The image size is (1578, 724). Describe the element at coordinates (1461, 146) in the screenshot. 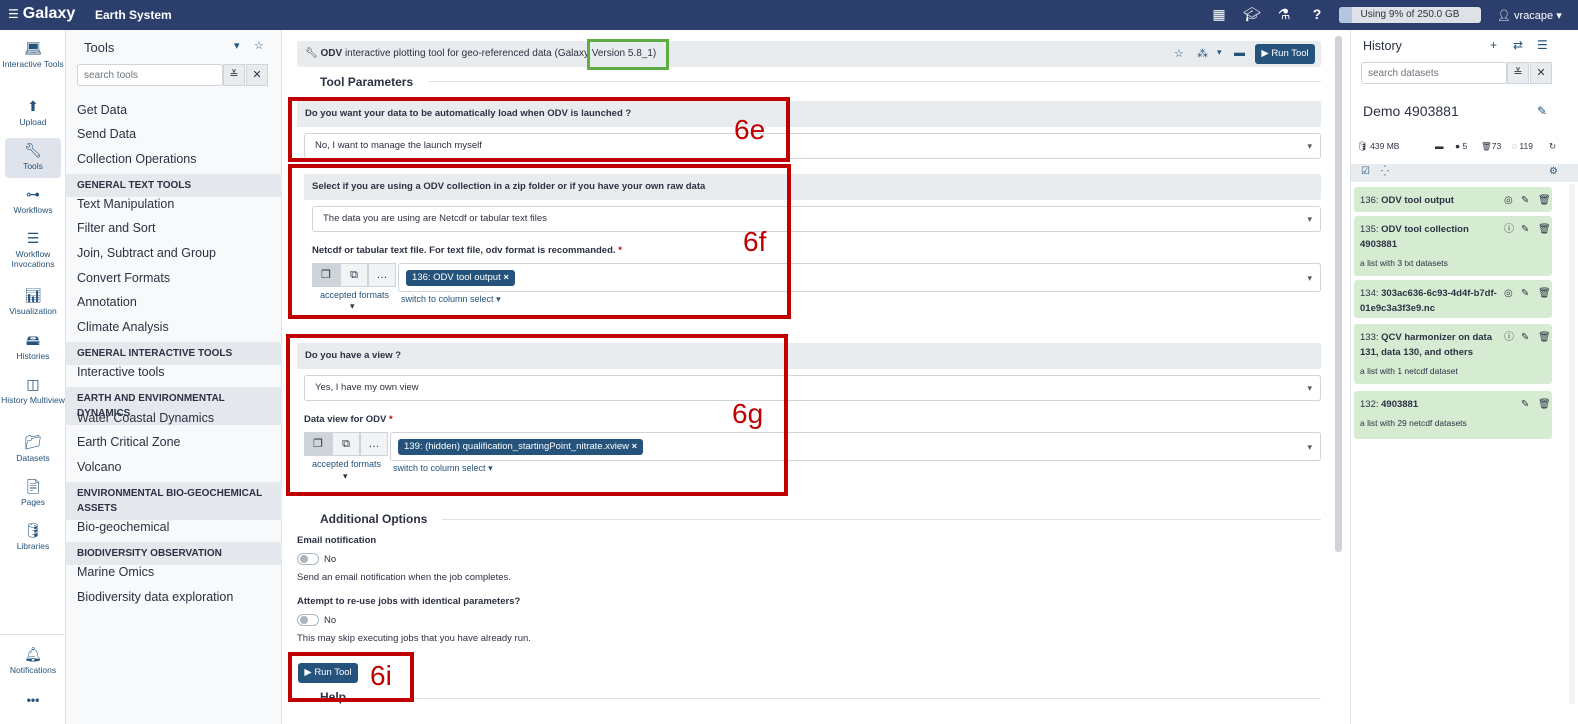

I see `map-marker-icon: ● 5` at that location.